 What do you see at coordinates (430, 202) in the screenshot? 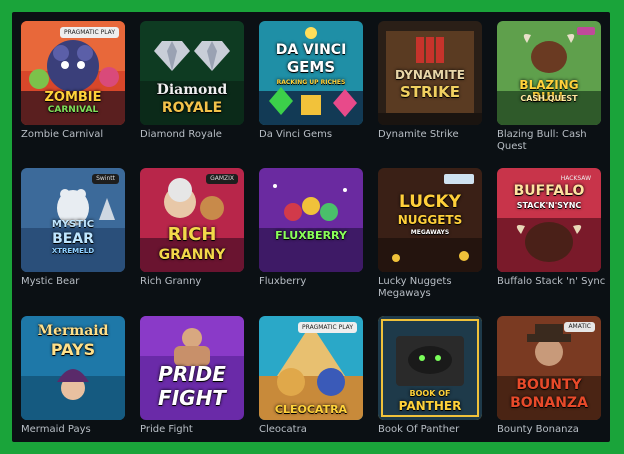
I see `lucky-nuggets-art-line1: LUCKY` at bounding box center [430, 202].